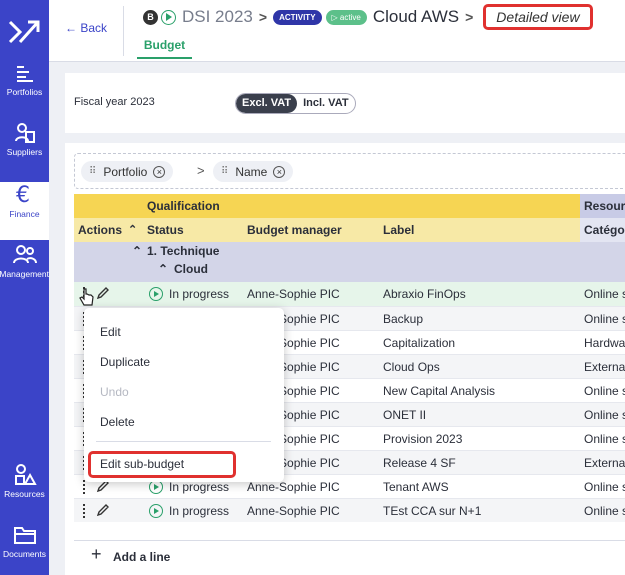 This screenshot has height=575, width=625. What do you see at coordinates (24, 554) in the screenshot?
I see `sidebar-item-label: Documents` at bounding box center [24, 554].